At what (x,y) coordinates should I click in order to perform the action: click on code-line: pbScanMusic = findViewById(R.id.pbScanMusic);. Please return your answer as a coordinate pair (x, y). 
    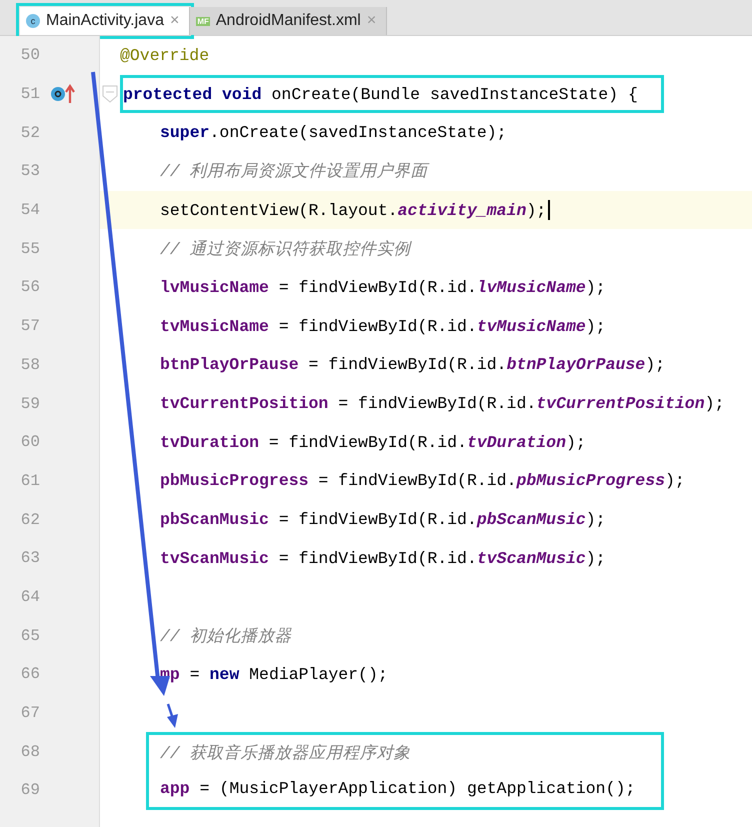
    Looking at the image, I should click on (383, 520).